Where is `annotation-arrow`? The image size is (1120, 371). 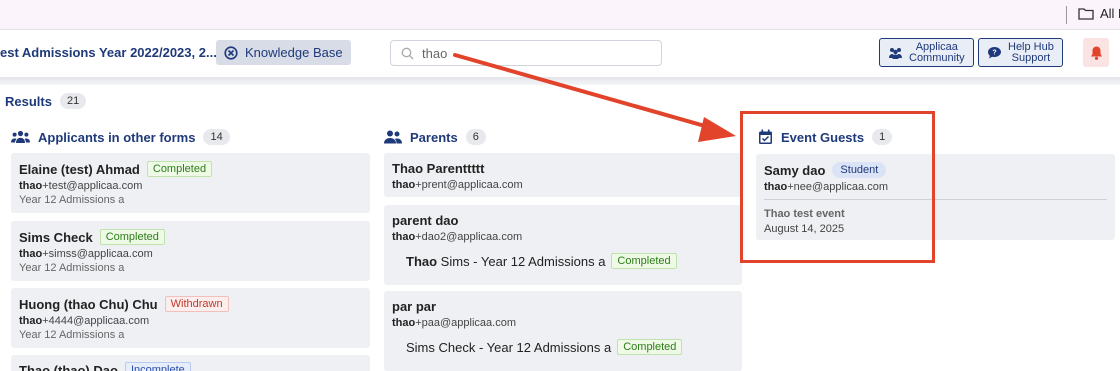
annotation-arrow is located at coordinates (594, 97).